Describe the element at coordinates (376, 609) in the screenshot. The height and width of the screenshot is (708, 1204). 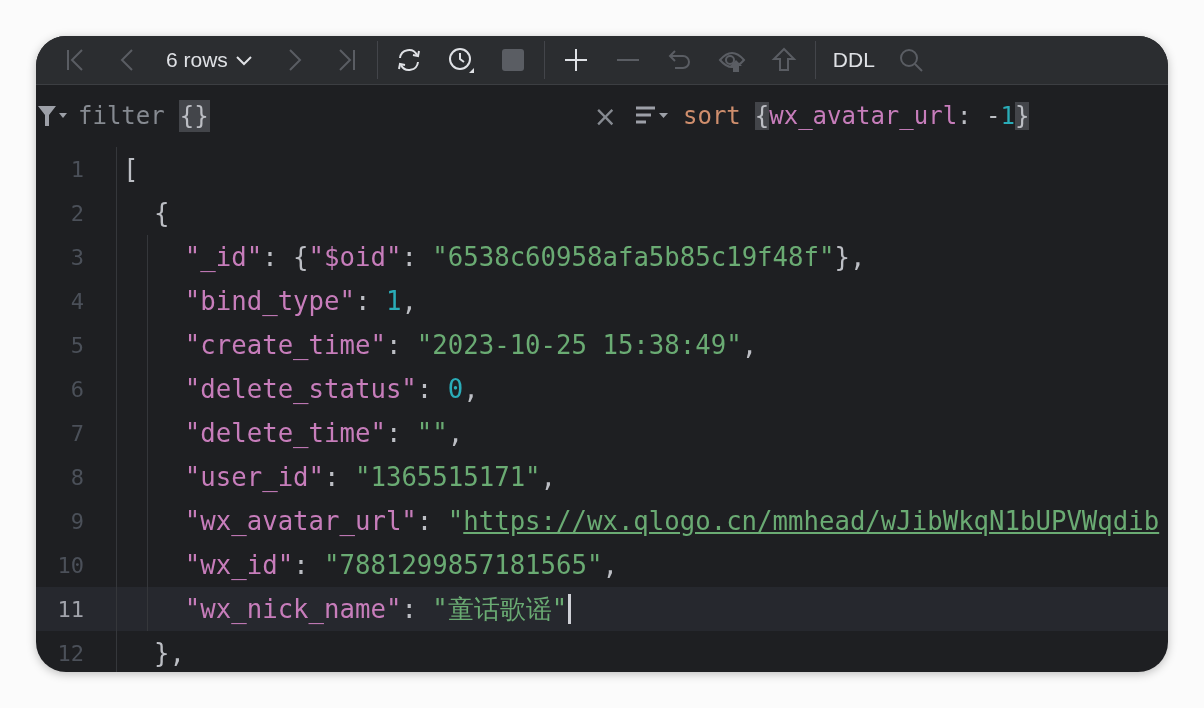
I see `code-line: "wx_nick_name": "童话歌谣"` at that location.